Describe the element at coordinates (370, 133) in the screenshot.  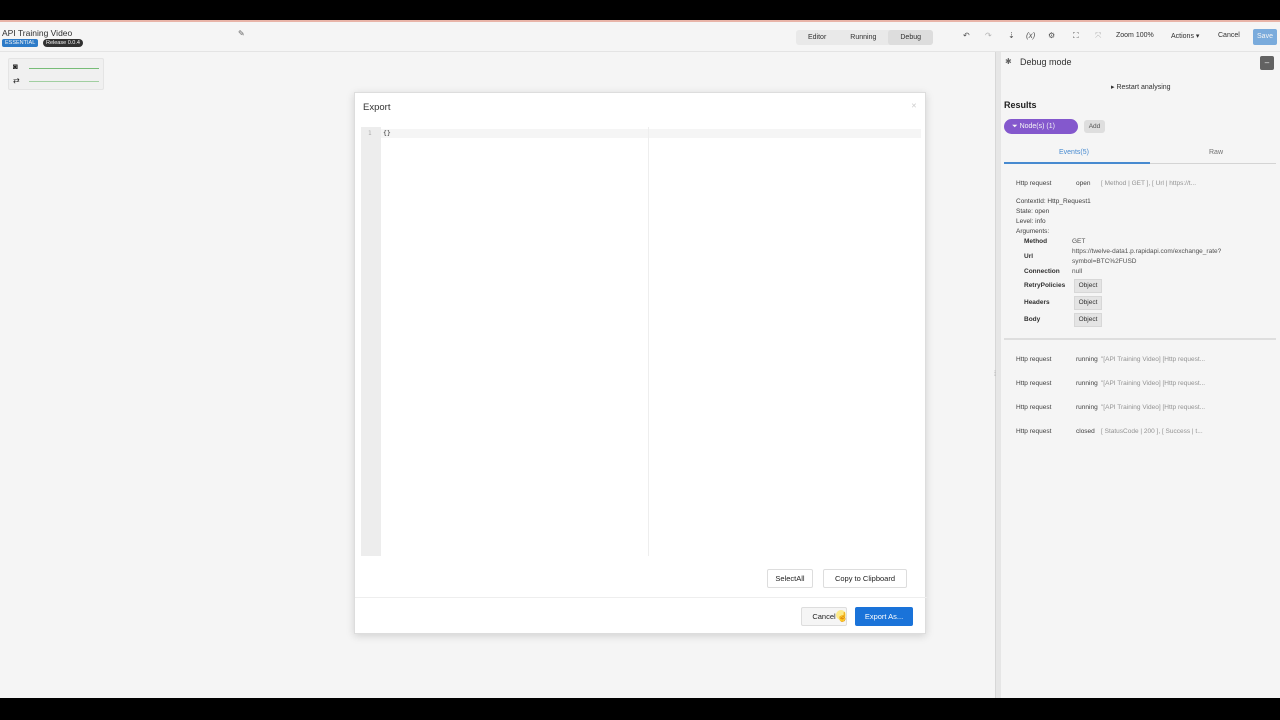
I see `line-number: 1` at that location.